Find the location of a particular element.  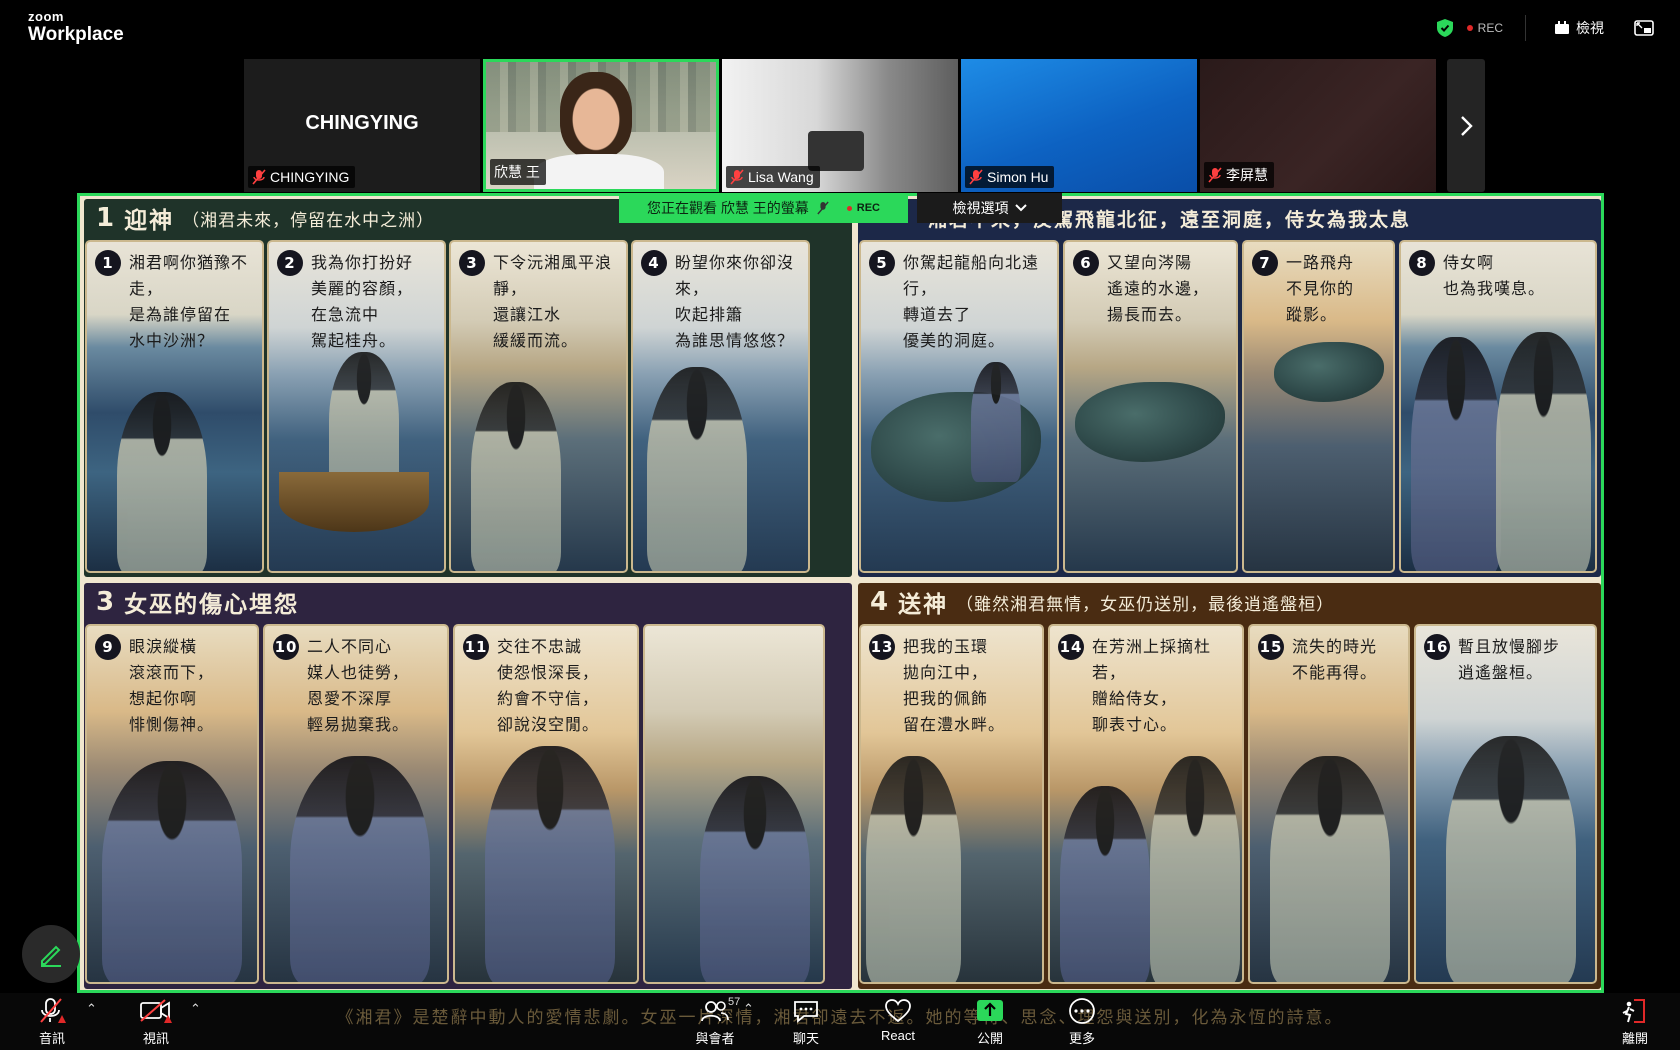

panel-caption: 9 眼淚縱橫 滾滾而下， 想起你啊 悱惻傷神。 is located at coordinates (173, 686).